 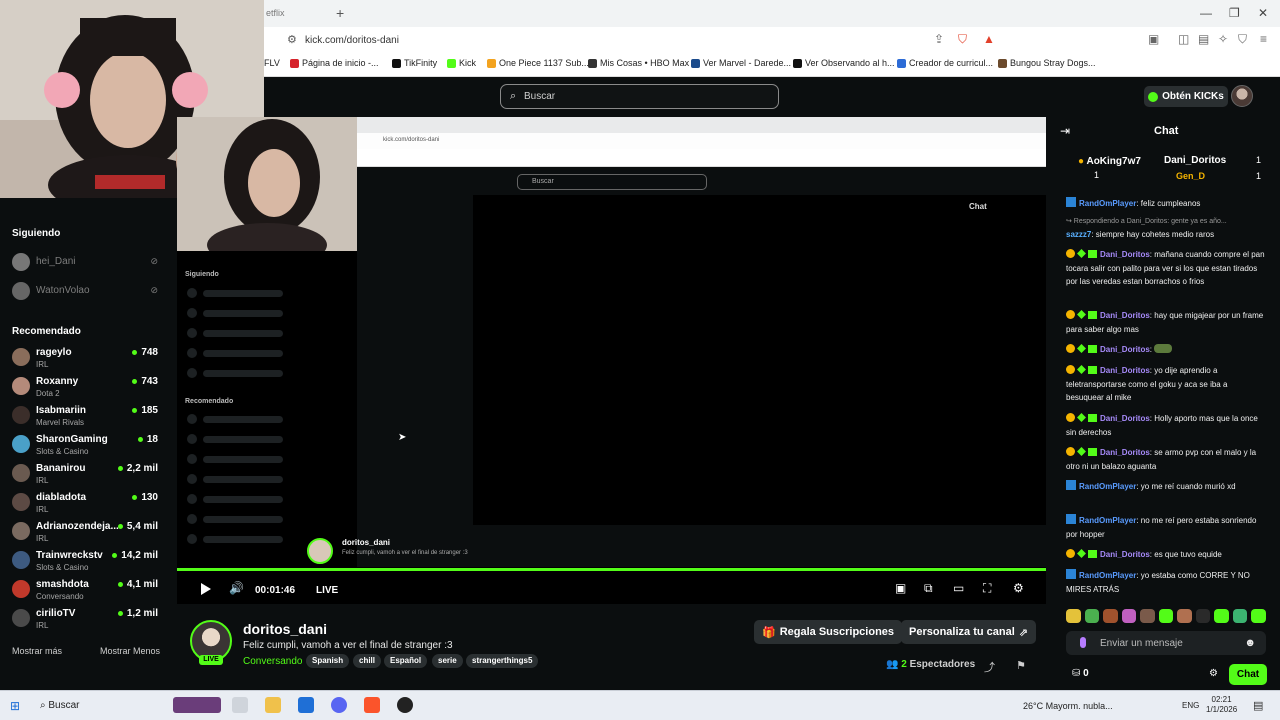 What do you see at coordinates (352, 40) in the screenshot?
I see `url-field: kick.com/doritos-dani` at bounding box center [352, 40].